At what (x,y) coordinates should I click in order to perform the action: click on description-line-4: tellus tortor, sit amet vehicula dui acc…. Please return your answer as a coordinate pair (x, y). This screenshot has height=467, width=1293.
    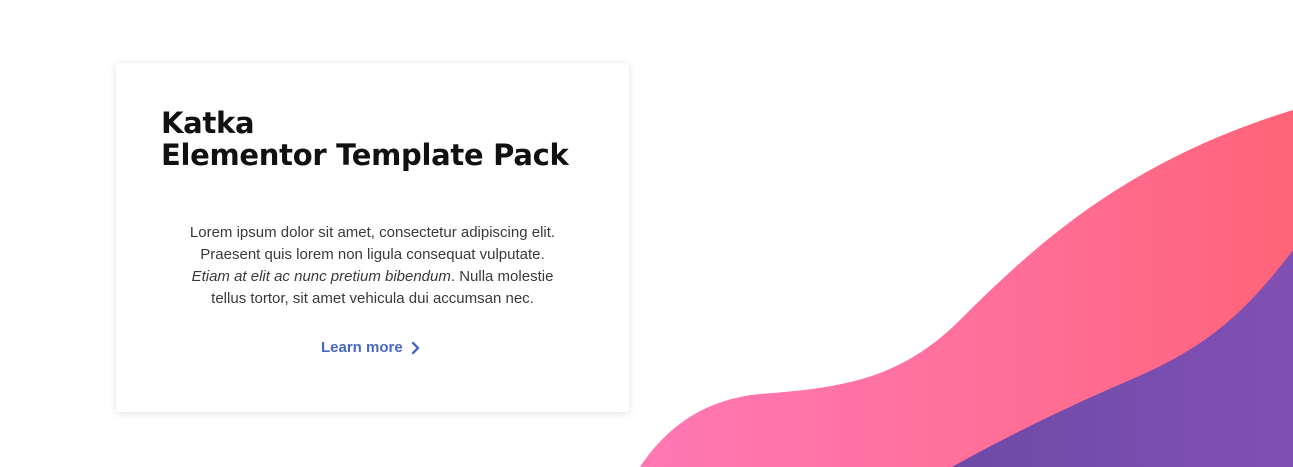
    Looking at the image, I should click on (372, 298).